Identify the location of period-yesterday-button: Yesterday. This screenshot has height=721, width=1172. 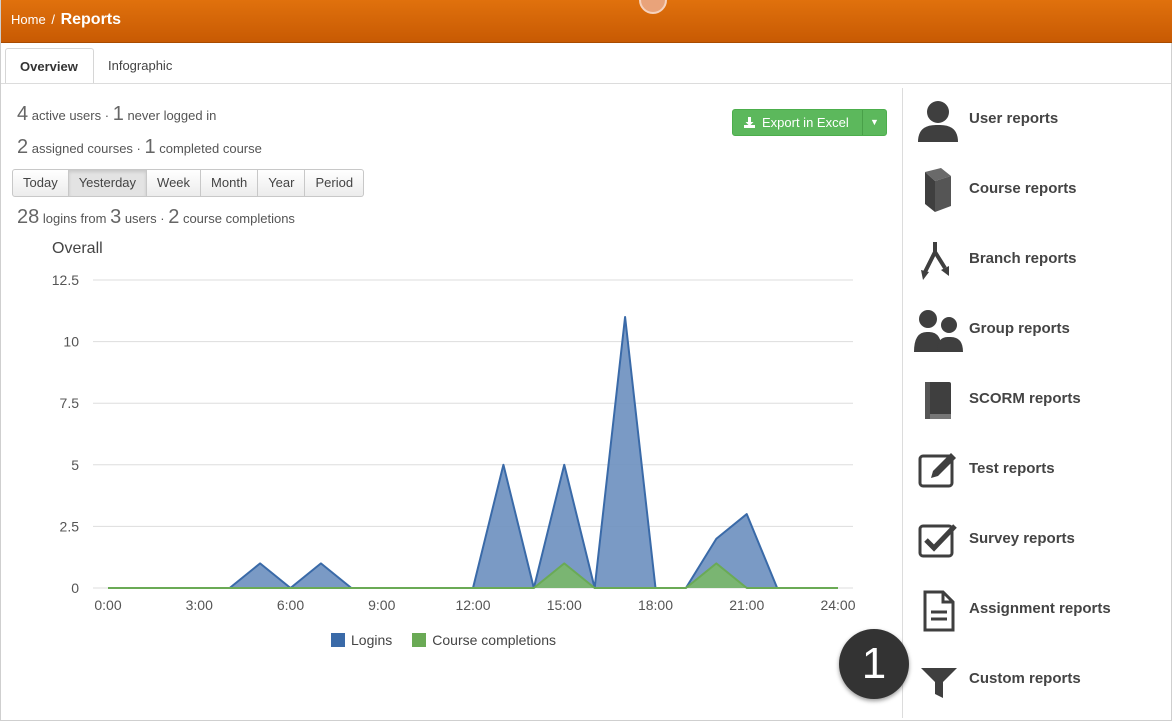
(108, 183).